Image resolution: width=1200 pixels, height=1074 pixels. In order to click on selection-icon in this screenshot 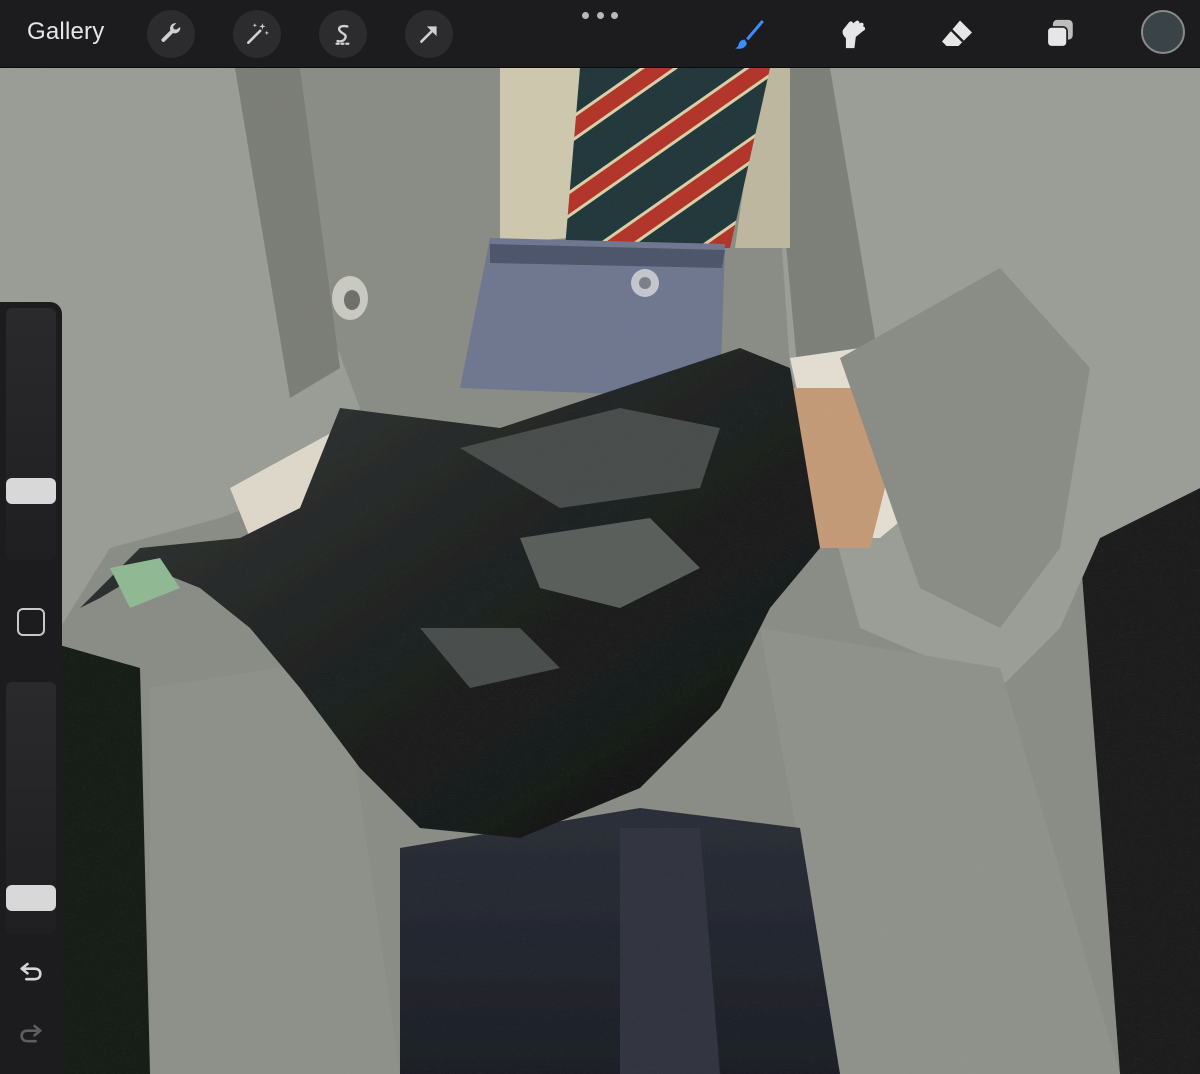, I will do `click(343, 34)`.